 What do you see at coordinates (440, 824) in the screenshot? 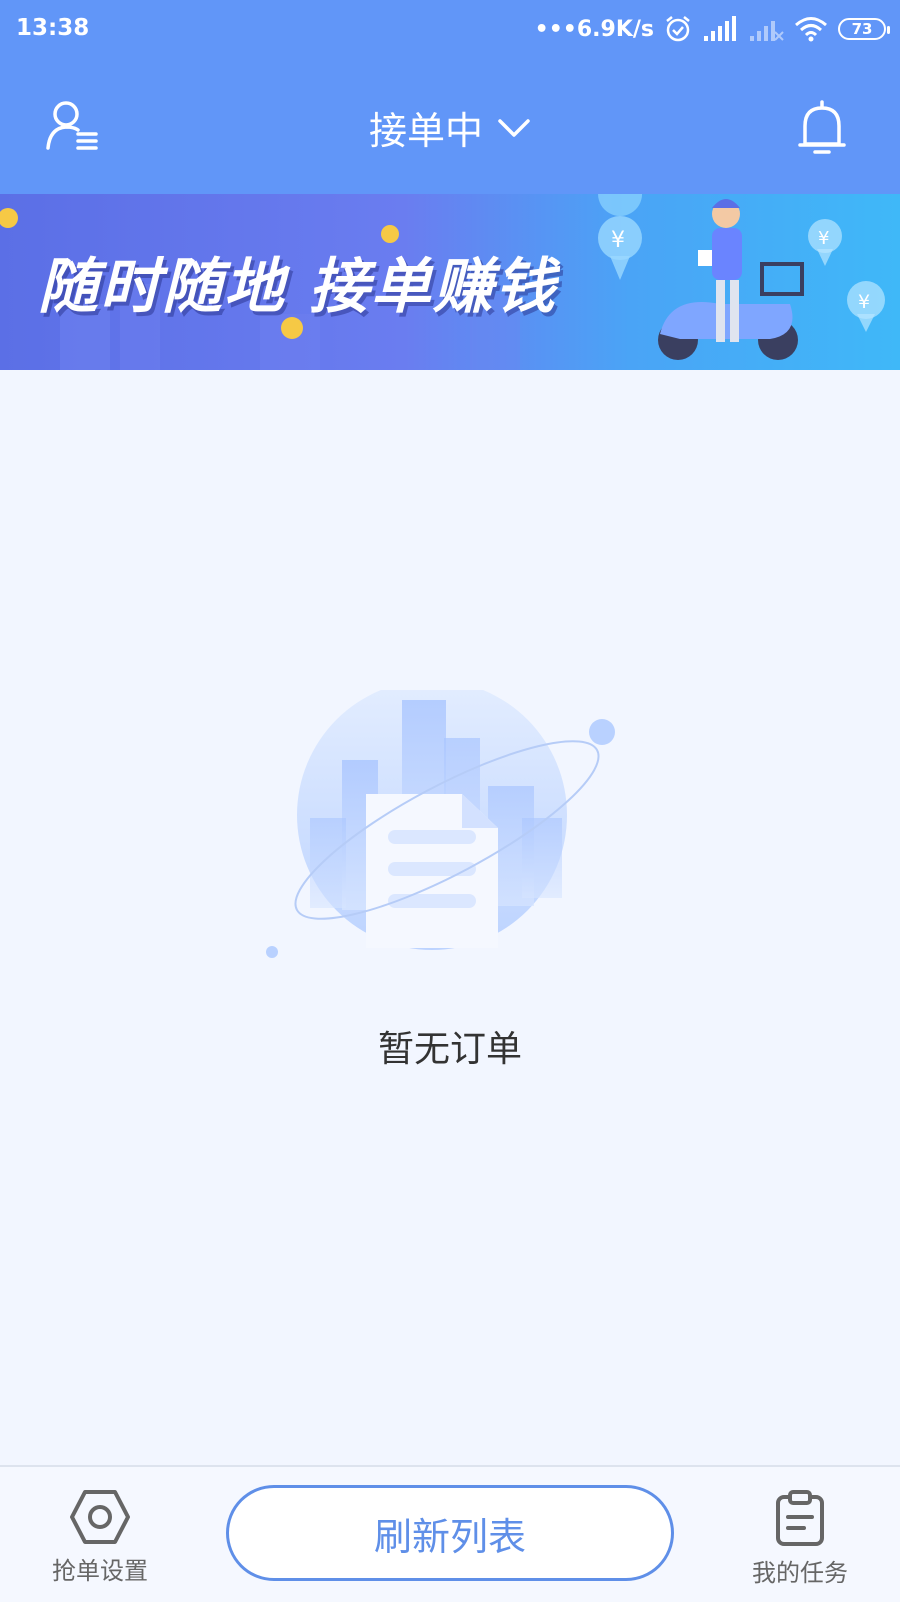
I see `document-planet-icon` at bounding box center [440, 824].